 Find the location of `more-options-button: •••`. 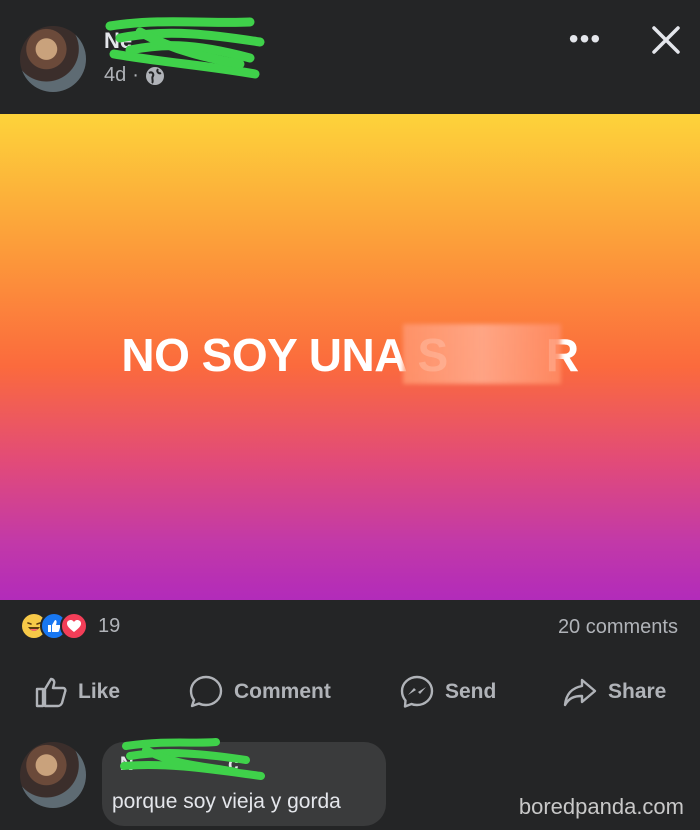

more-options-button: ••• is located at coordinates (585, 39).